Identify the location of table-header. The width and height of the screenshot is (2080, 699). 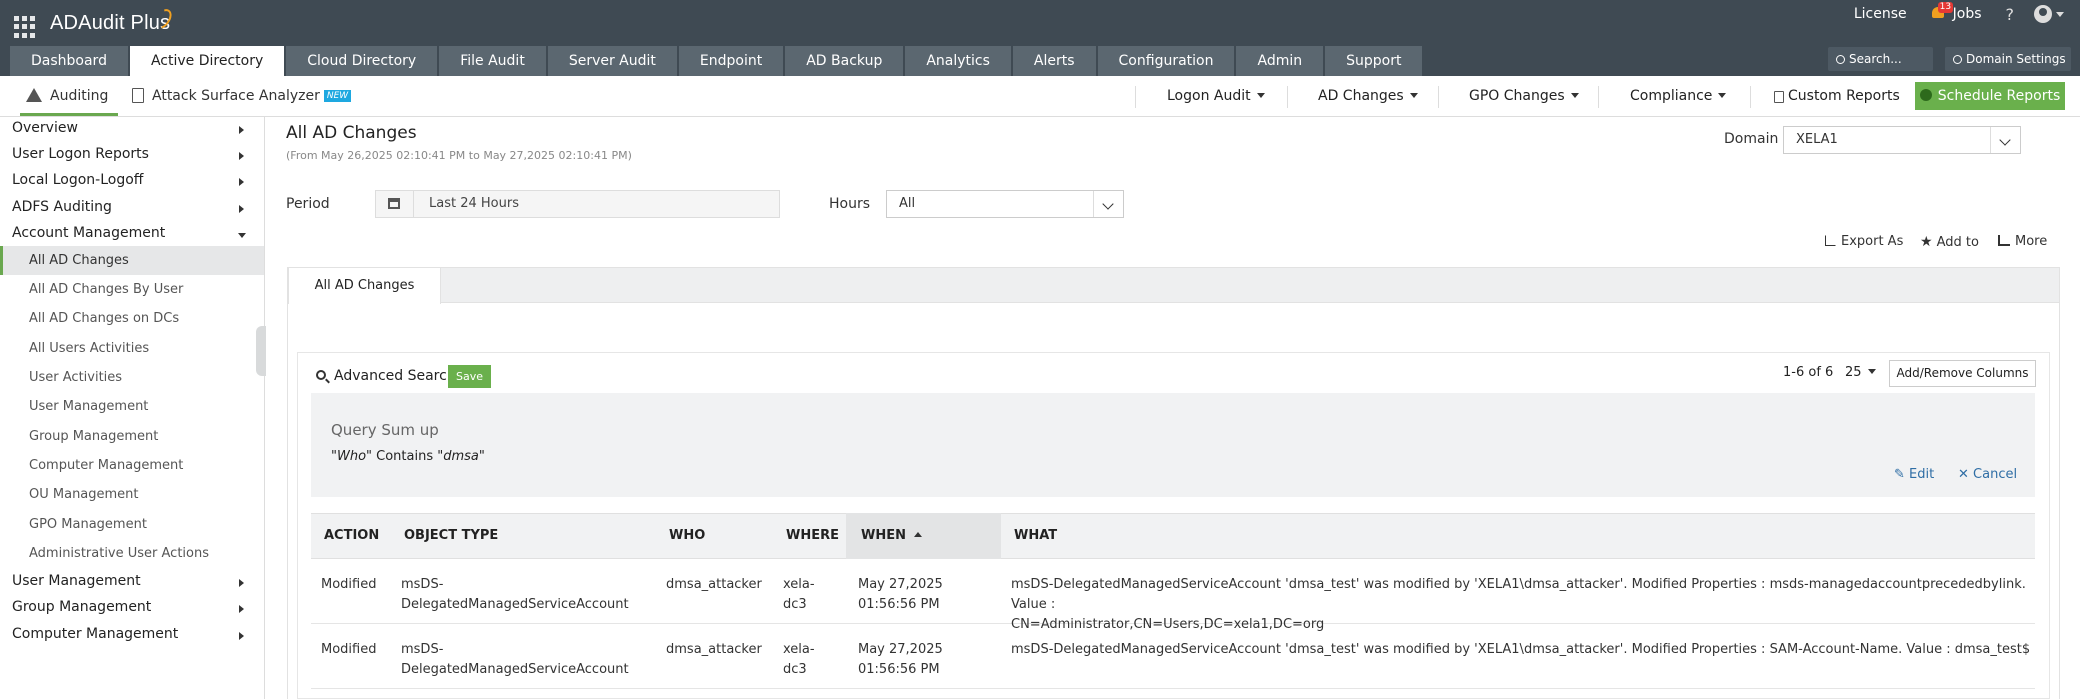
(1173, 536).